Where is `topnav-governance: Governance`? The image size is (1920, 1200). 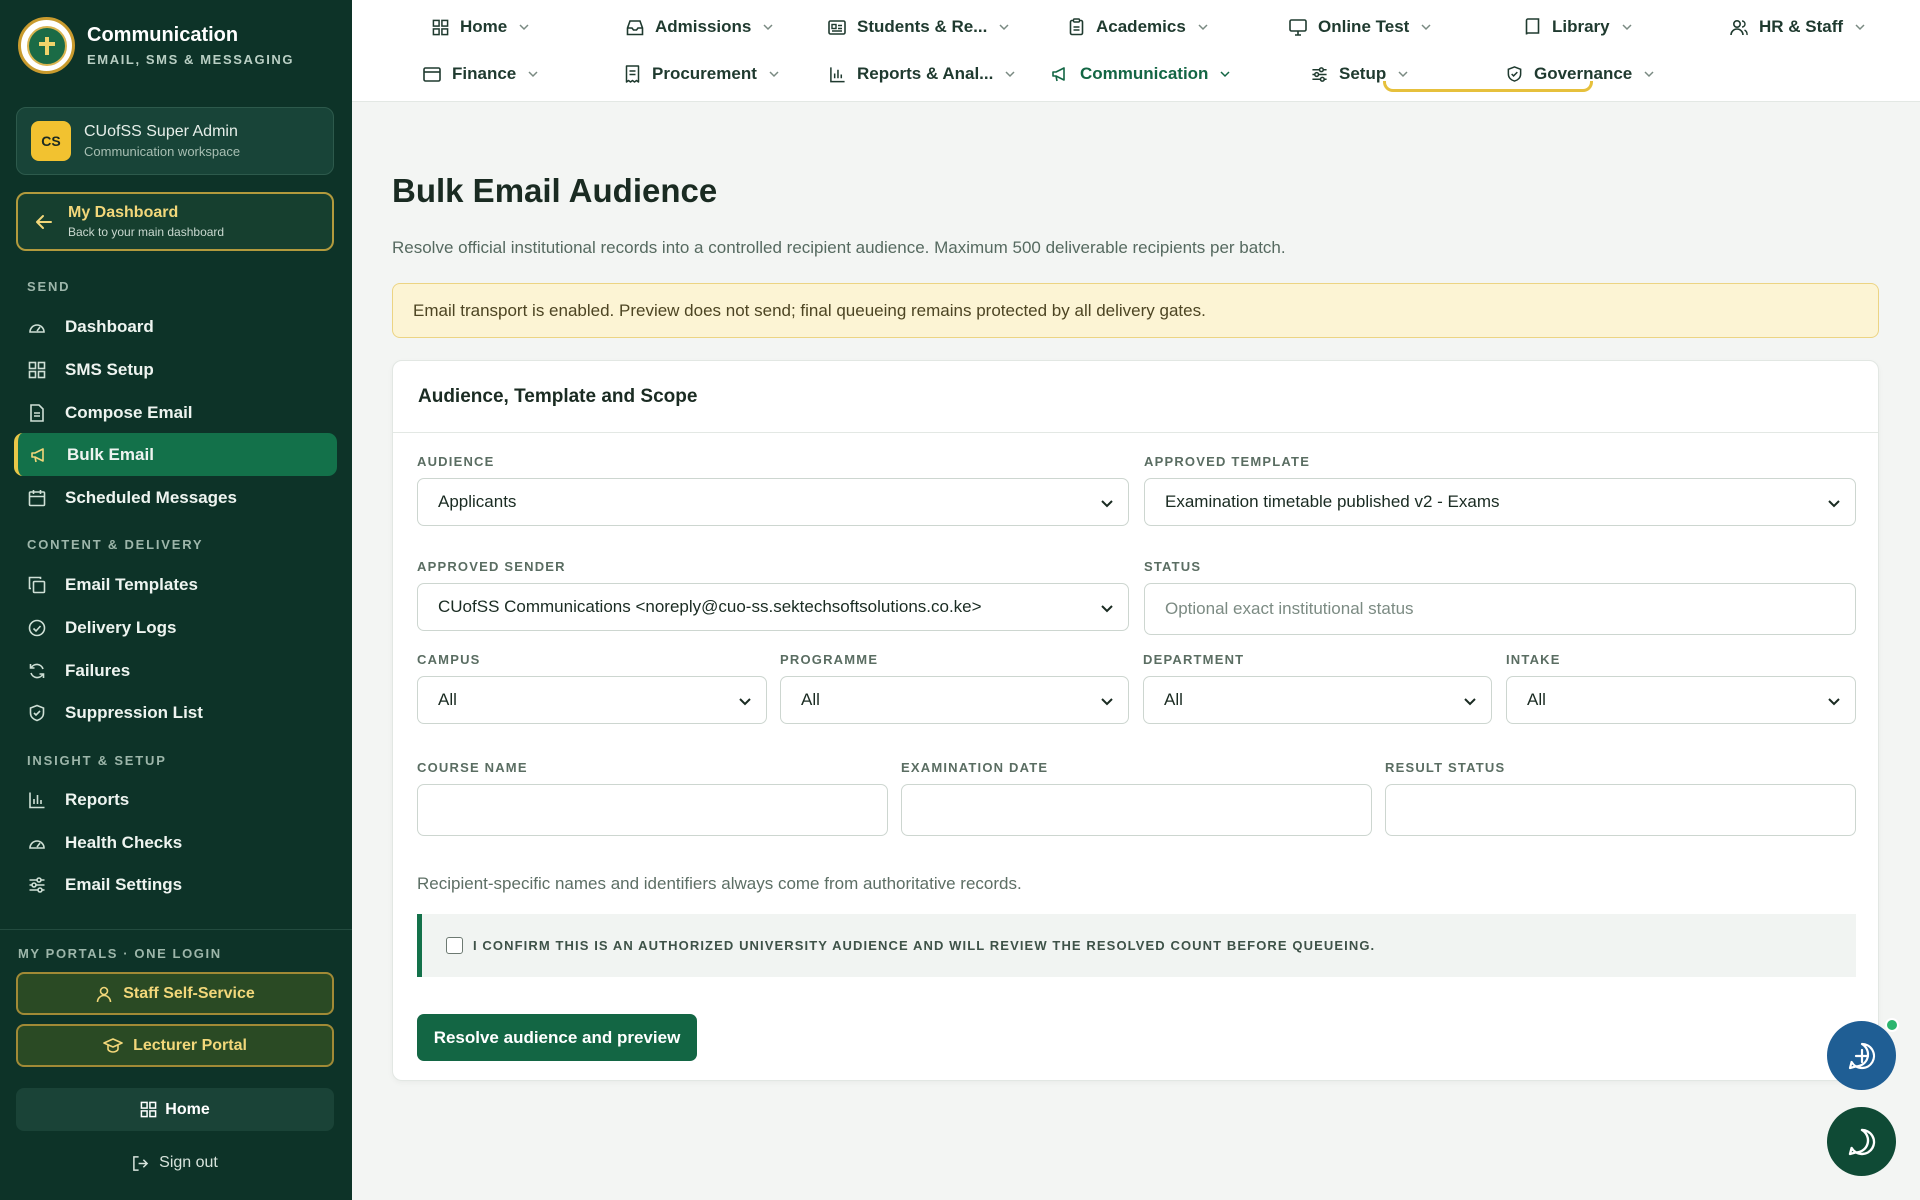 topnav-governance: Governance is located at coordinates (1579, 74).